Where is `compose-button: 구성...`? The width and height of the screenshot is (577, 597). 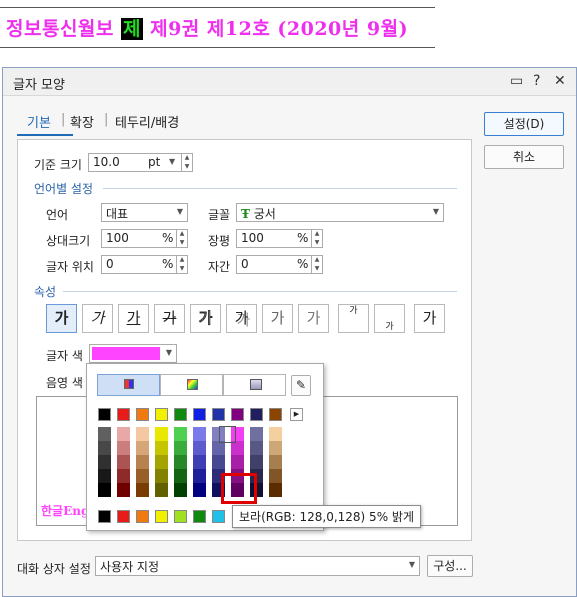
compose-button: 구성... is located at coordinates (450, 566).